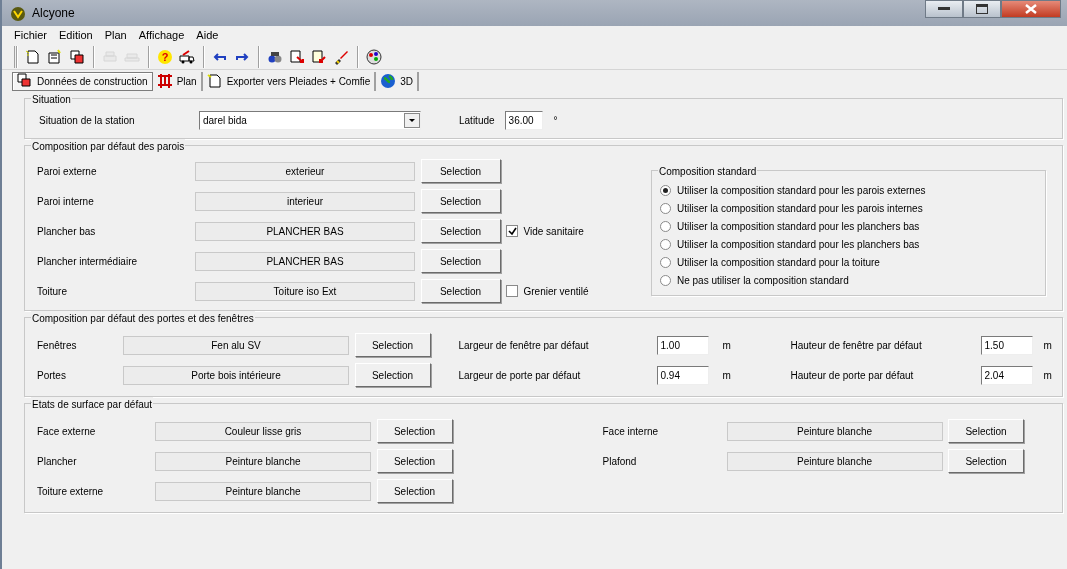  What do you see at coordinates (67, 431) in the screenshot?
I see `field-label: Face externe` at bounding box center [67, 431].